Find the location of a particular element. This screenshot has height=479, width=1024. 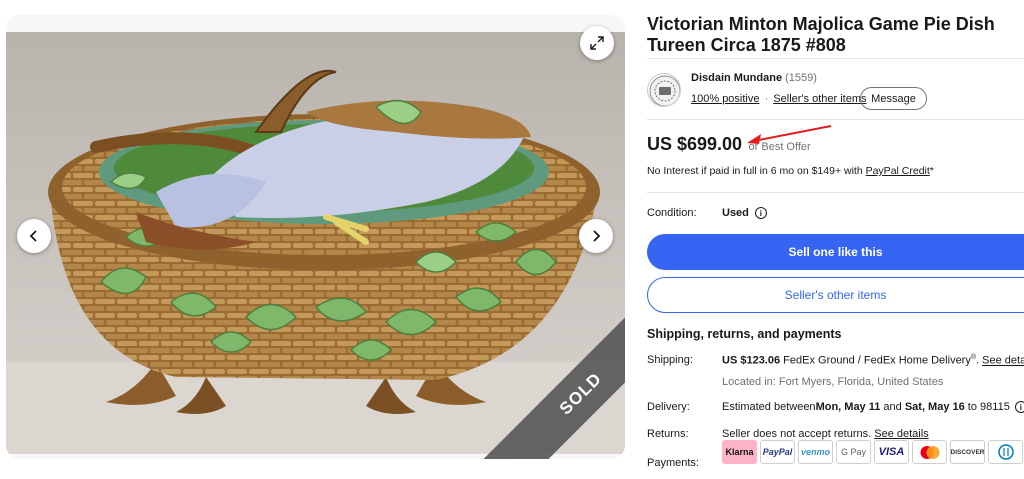

expand-icon is located at coordinates (597, 43).